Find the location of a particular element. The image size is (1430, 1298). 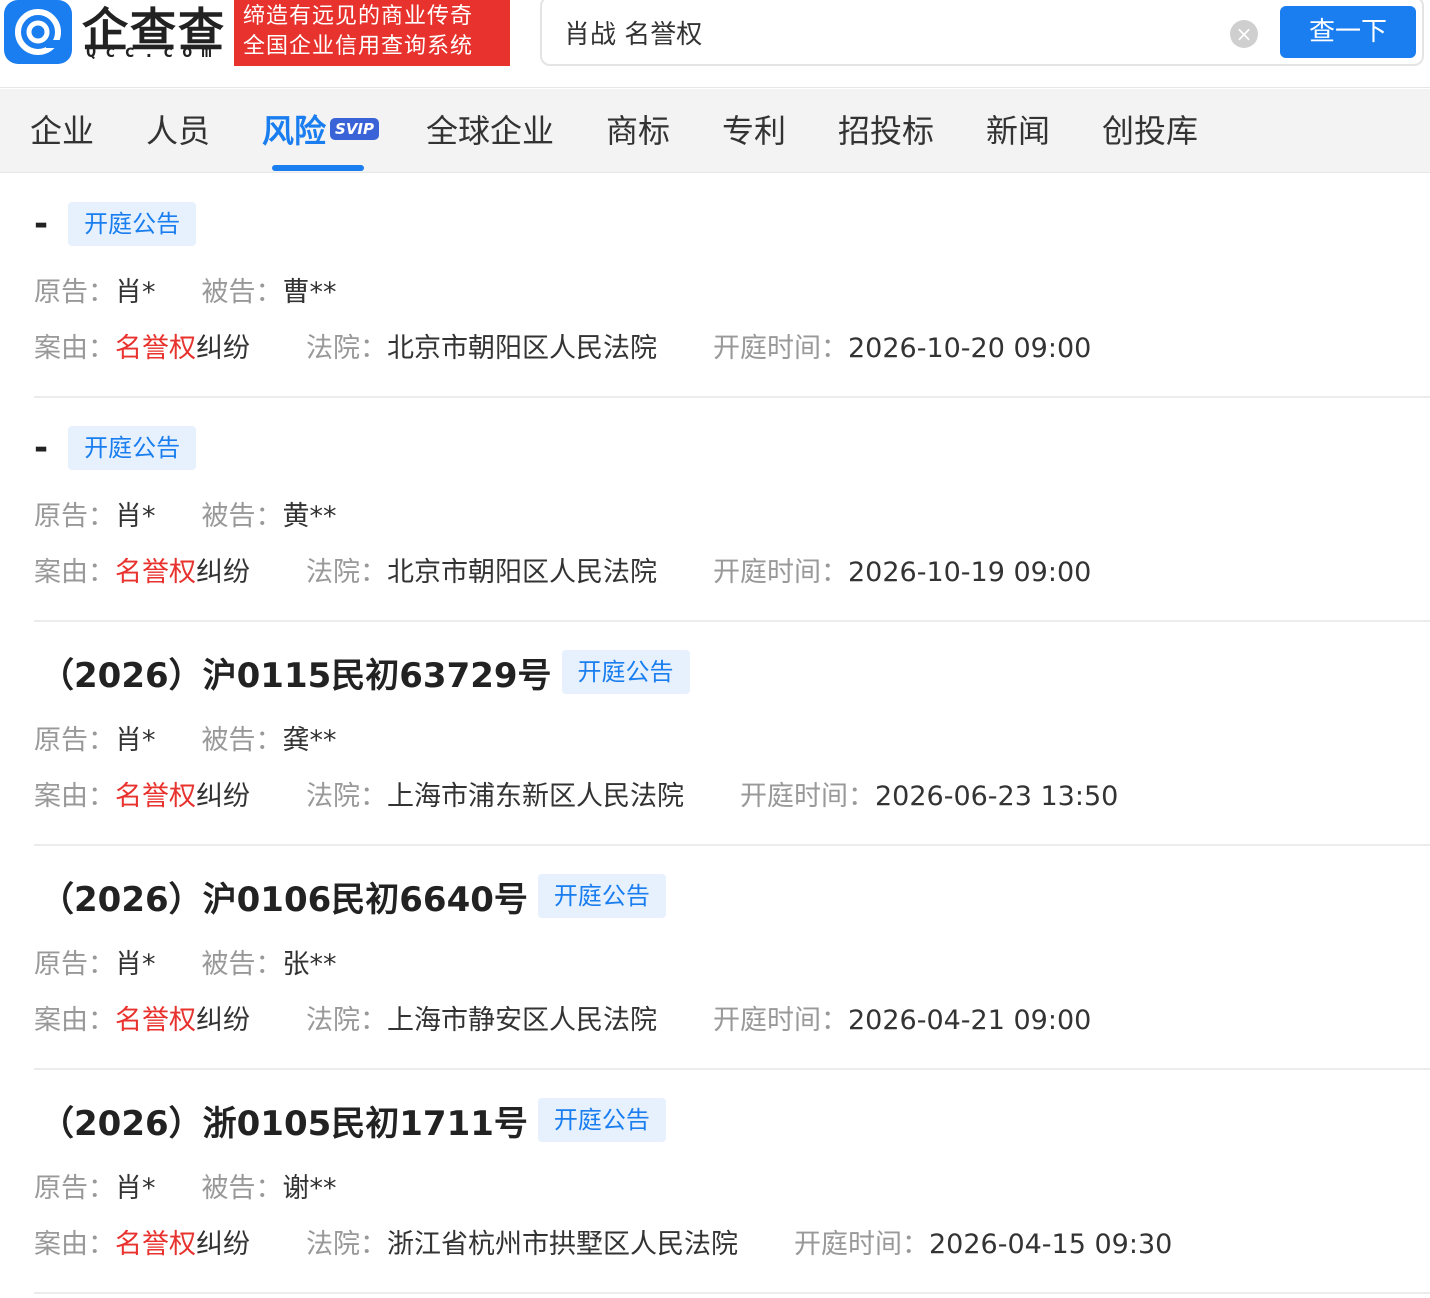

defendant-value: 张** is located at coordinates (309, 964).